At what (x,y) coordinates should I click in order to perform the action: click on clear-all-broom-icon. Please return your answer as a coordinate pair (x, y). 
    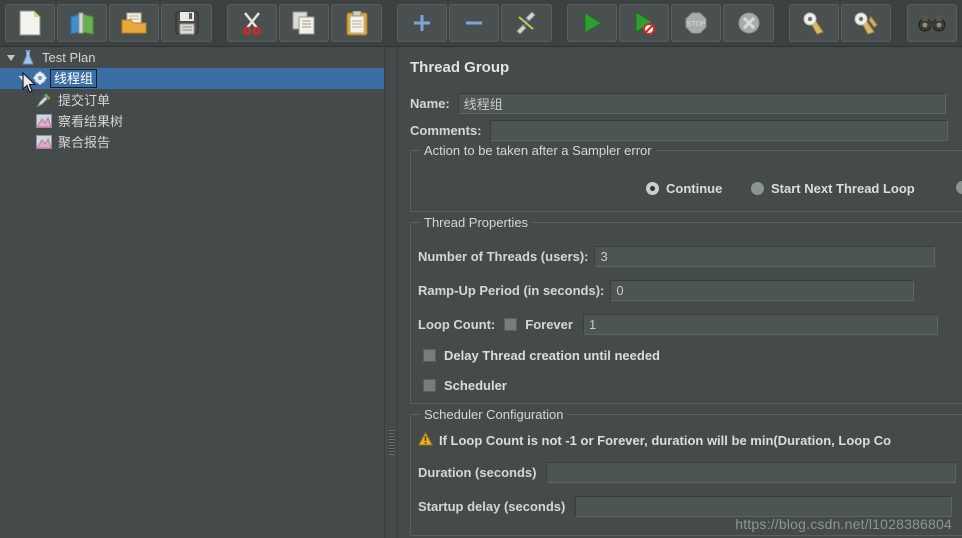
    Looking at the image, I should click on (866, 23).